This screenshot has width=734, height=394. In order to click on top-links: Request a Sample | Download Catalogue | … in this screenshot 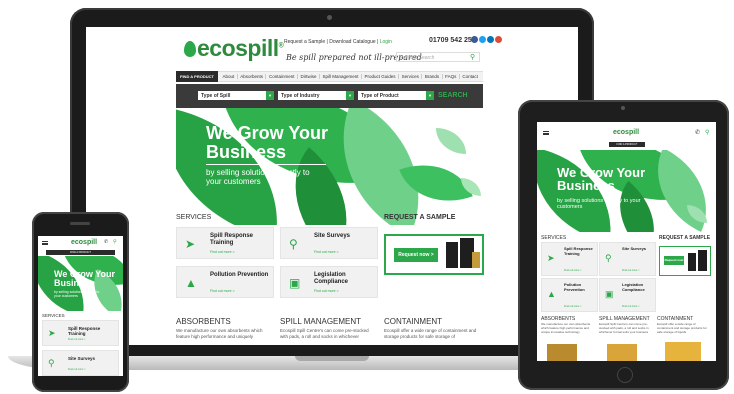, I will do `click(338, 42)`.